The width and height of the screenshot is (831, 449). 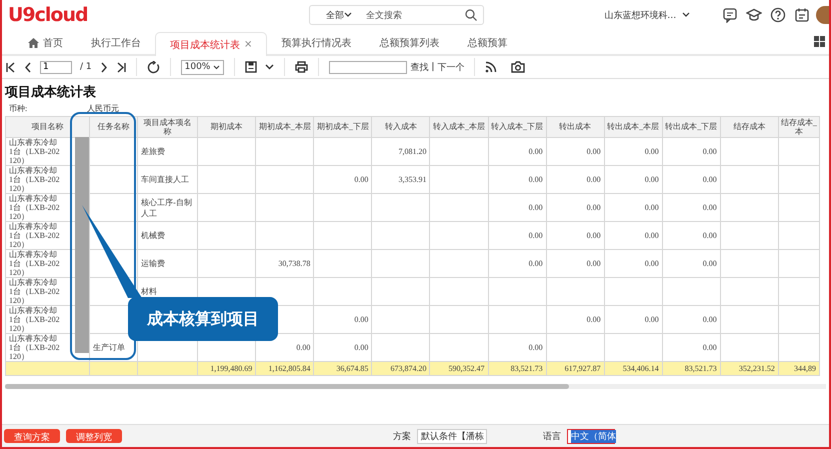 I want to click on zoom-dropdown: 100%, so click(x=202, y=67).